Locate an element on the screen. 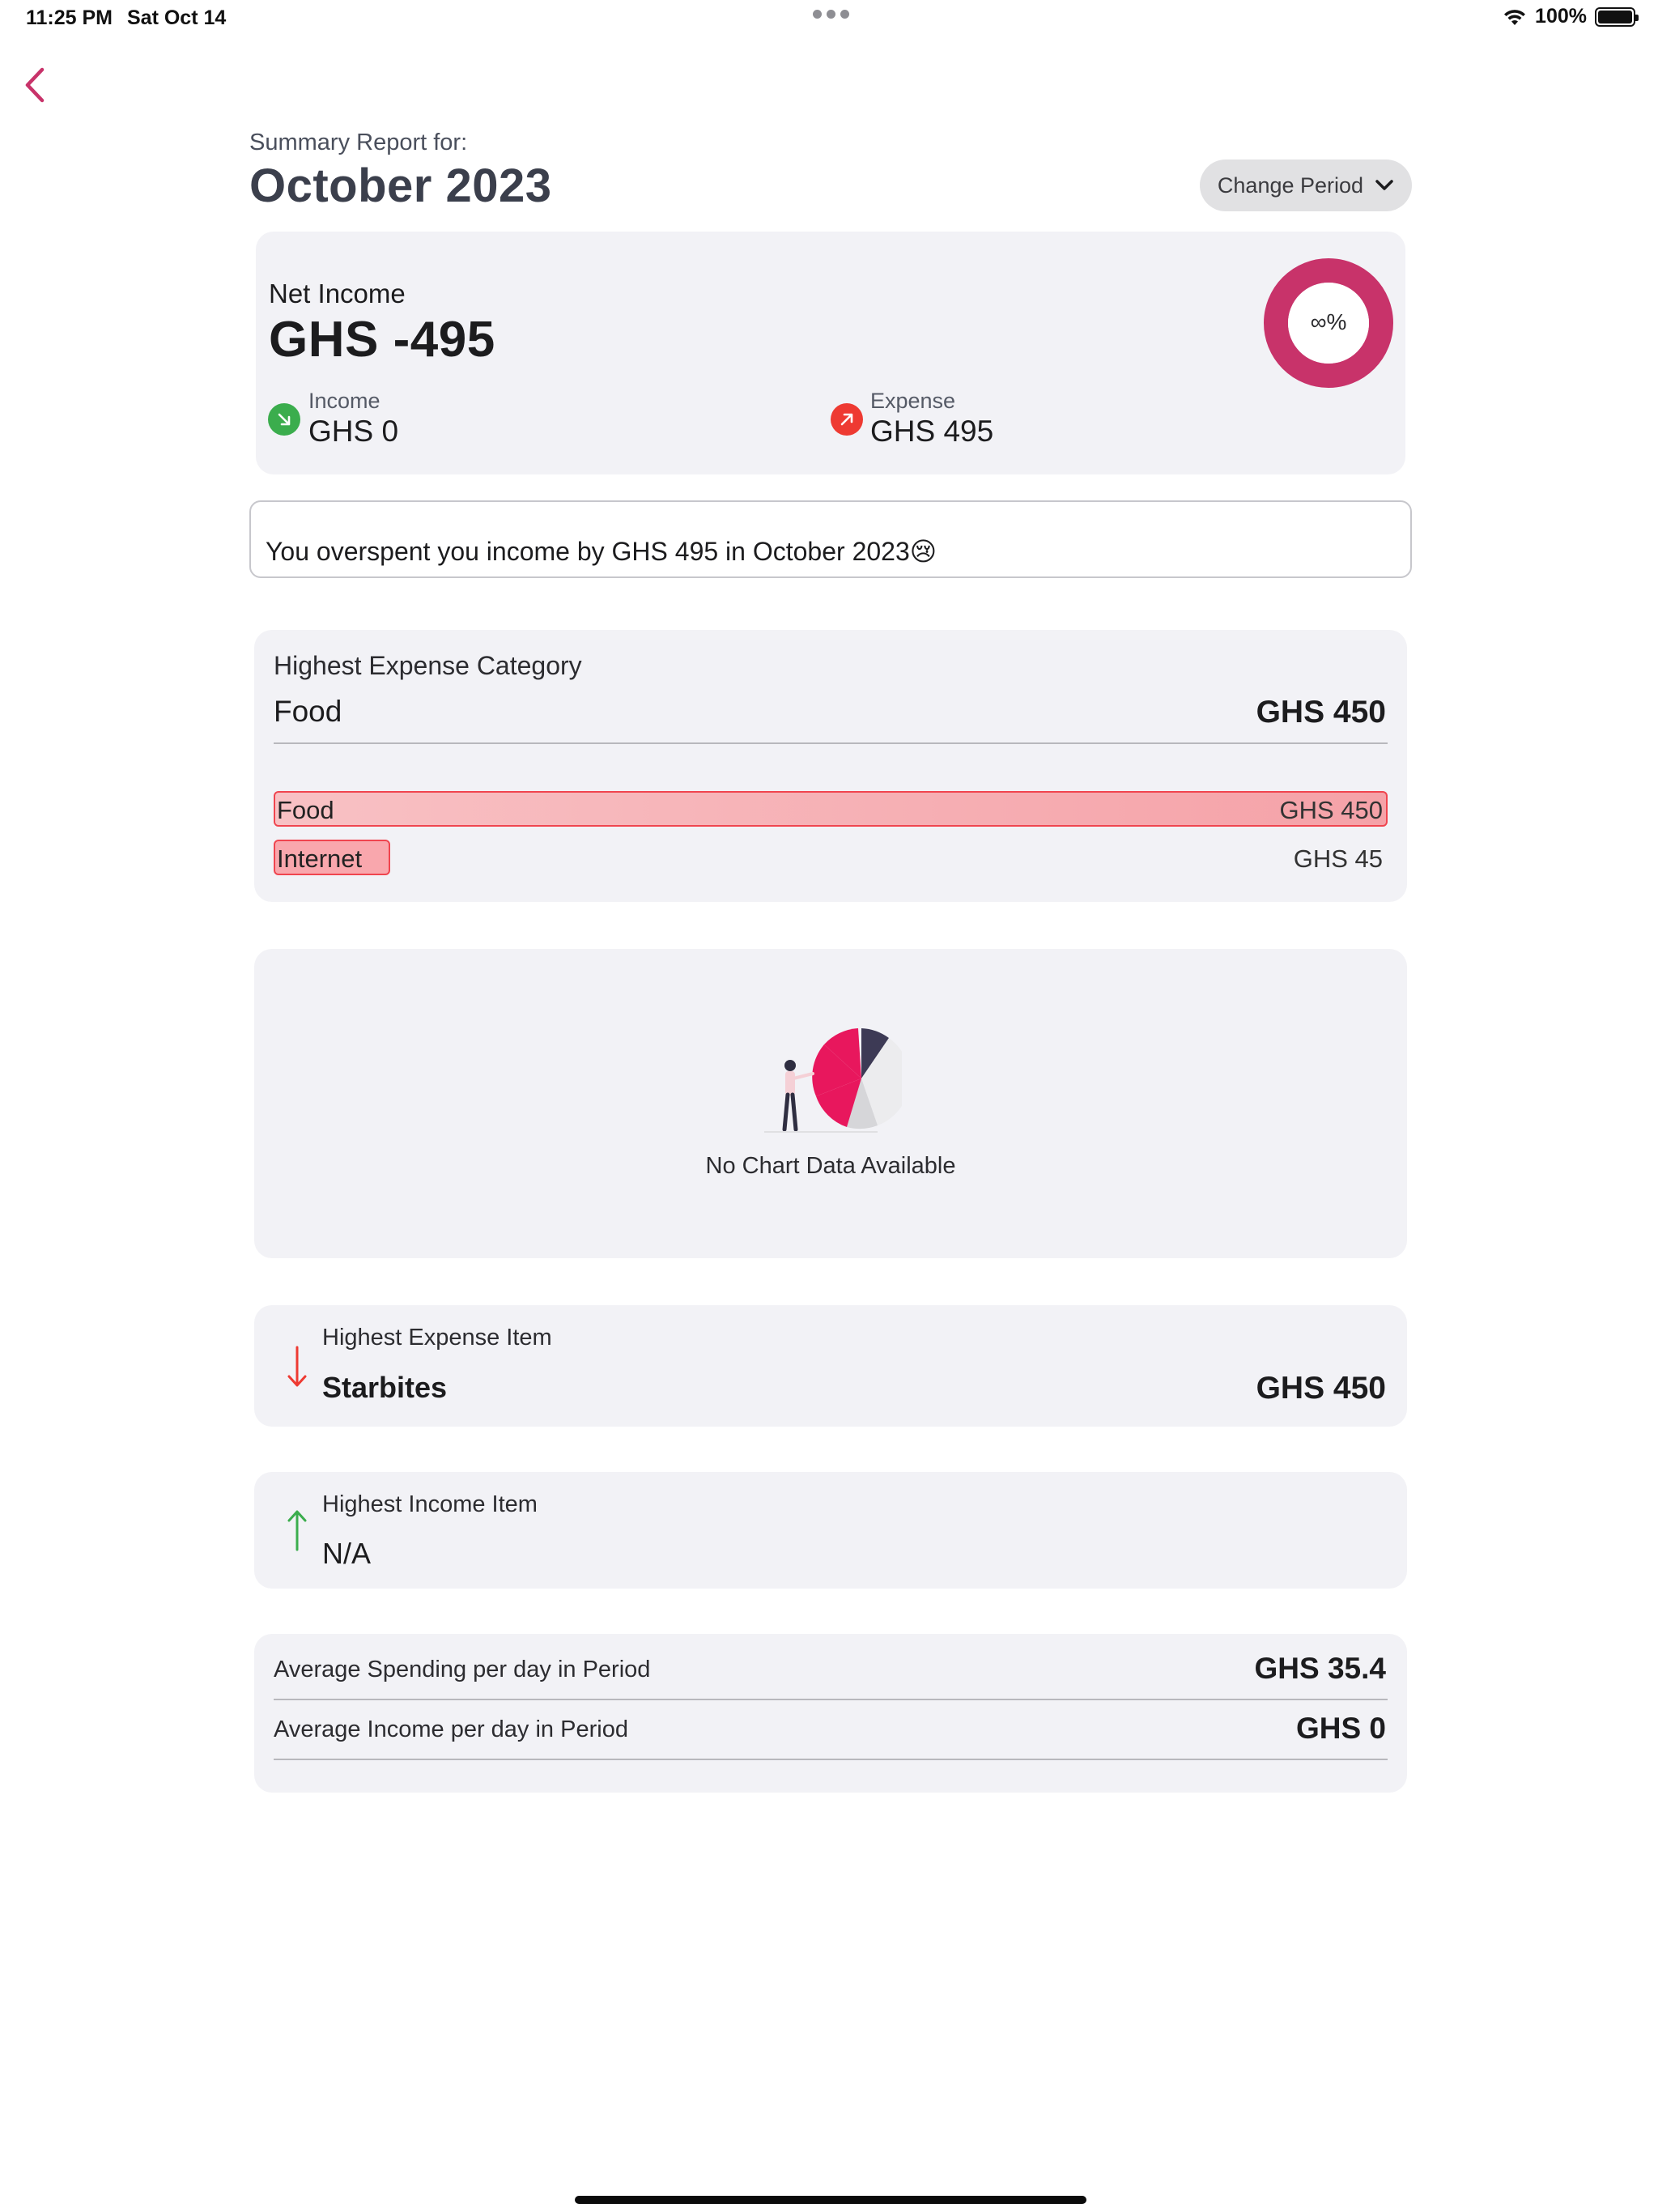 The height and width of the screenshot is (2212, 1658). category-bar-amount: GHS 45 is located at coordinates (1338, 859).